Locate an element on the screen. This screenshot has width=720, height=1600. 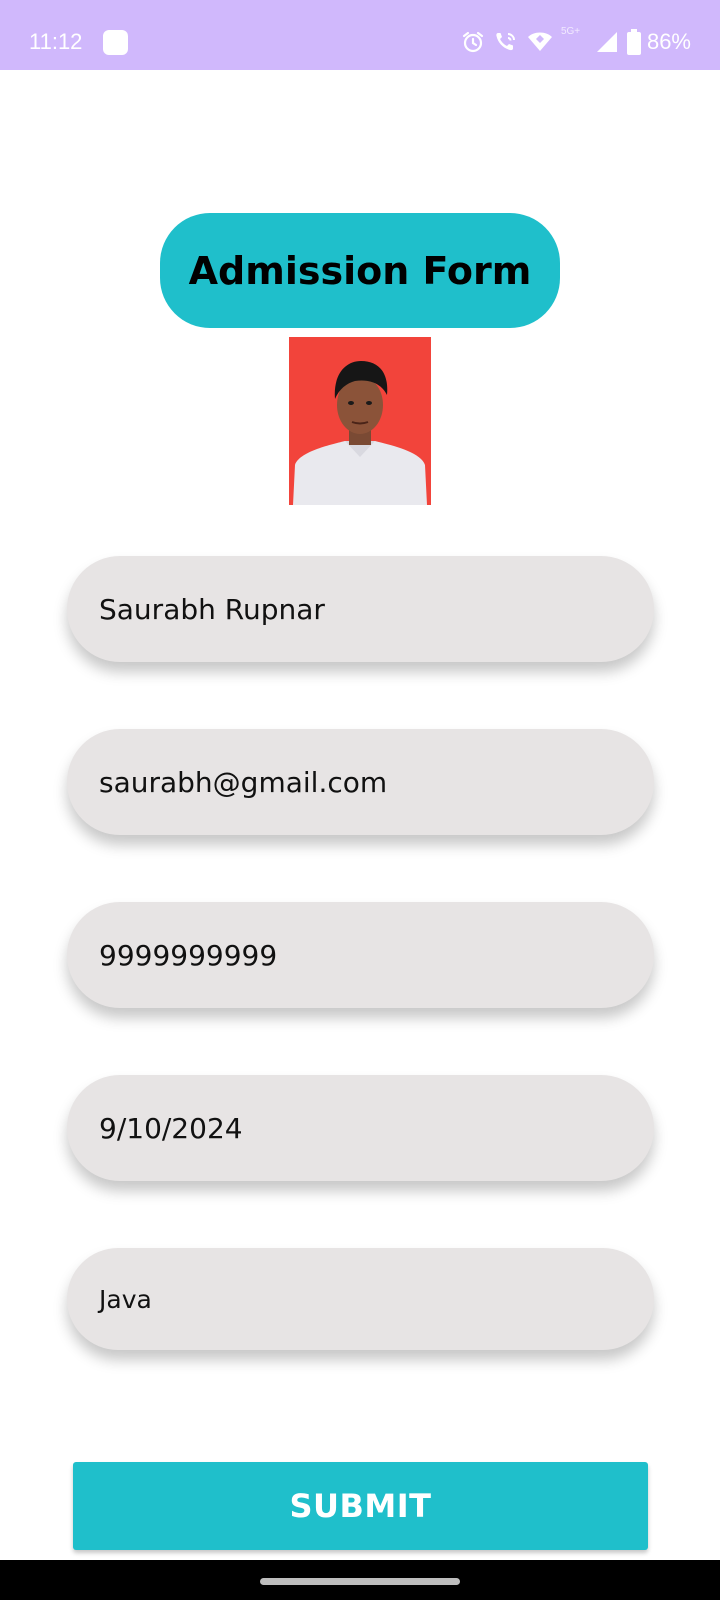
app-notification-icon is located at coordinates (115, 42).